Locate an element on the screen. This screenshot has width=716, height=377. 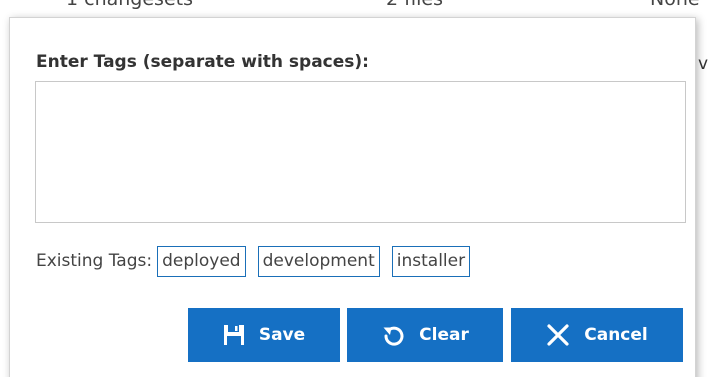
tags-prompt-label: Enter Tags (separate with spaces): is located at coordinates (202, 62).